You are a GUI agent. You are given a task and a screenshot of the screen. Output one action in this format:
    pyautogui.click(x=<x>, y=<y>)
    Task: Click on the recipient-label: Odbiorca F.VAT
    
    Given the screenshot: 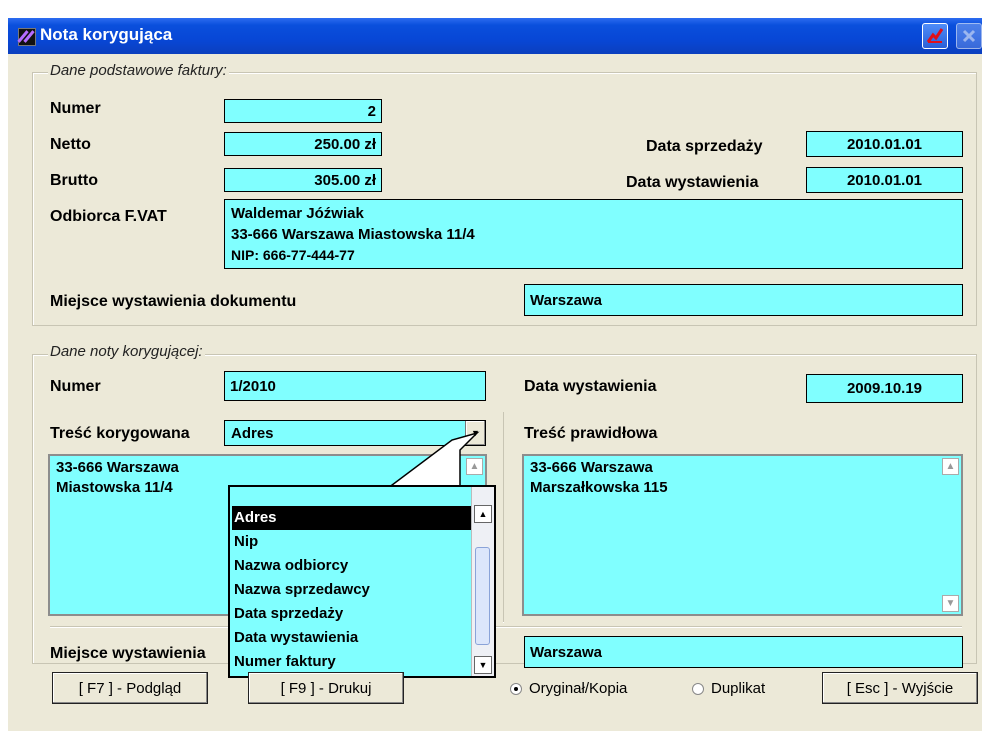 What is the action you would take?
    pyautogui.click(x=108, y=216)
    